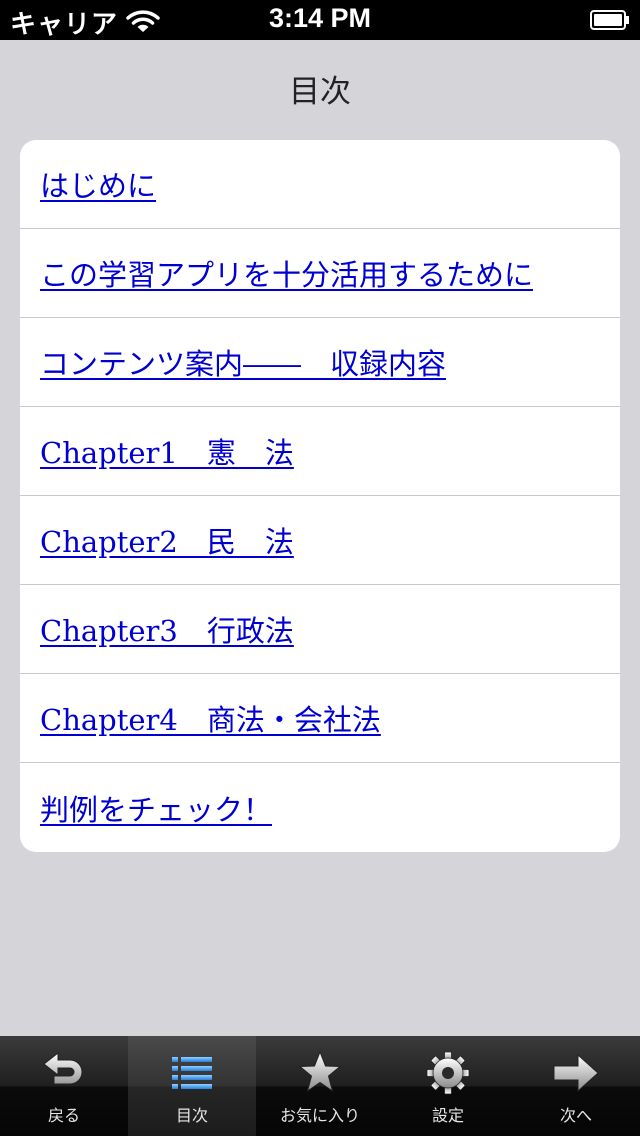  I want to click on list-icon, so click(192, 1073).